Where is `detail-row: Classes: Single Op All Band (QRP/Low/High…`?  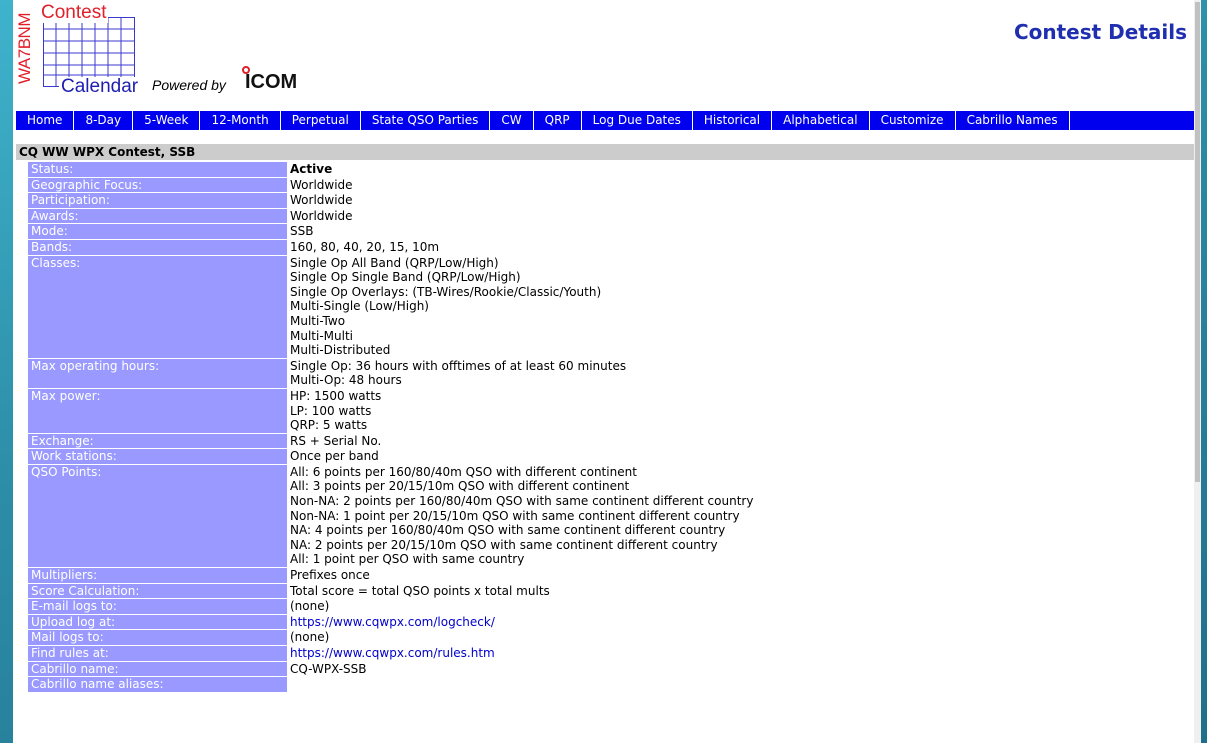
detail-row: Classes: Single Op All Band (QRP/Low/High… is located at coordinates (392, 306).